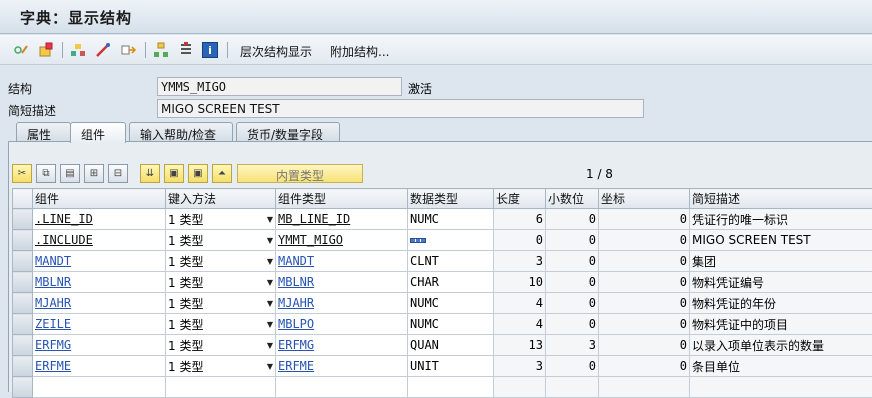 The height and width of the screenshot is (398, 872). Describe the element at coordinates (128, 50) in the screenshot. I see `where-used-icon` at that location.